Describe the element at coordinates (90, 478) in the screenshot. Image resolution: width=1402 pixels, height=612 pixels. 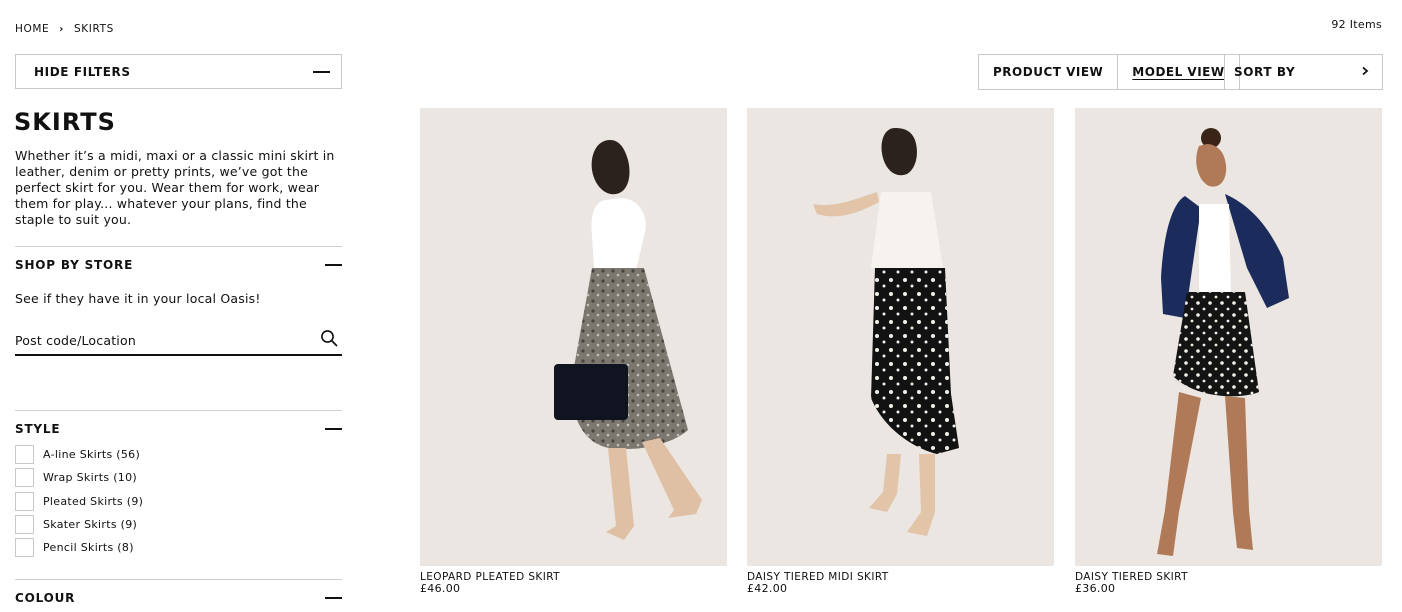
I see `style-option-label: Wrap Skirts (10)` at that location.